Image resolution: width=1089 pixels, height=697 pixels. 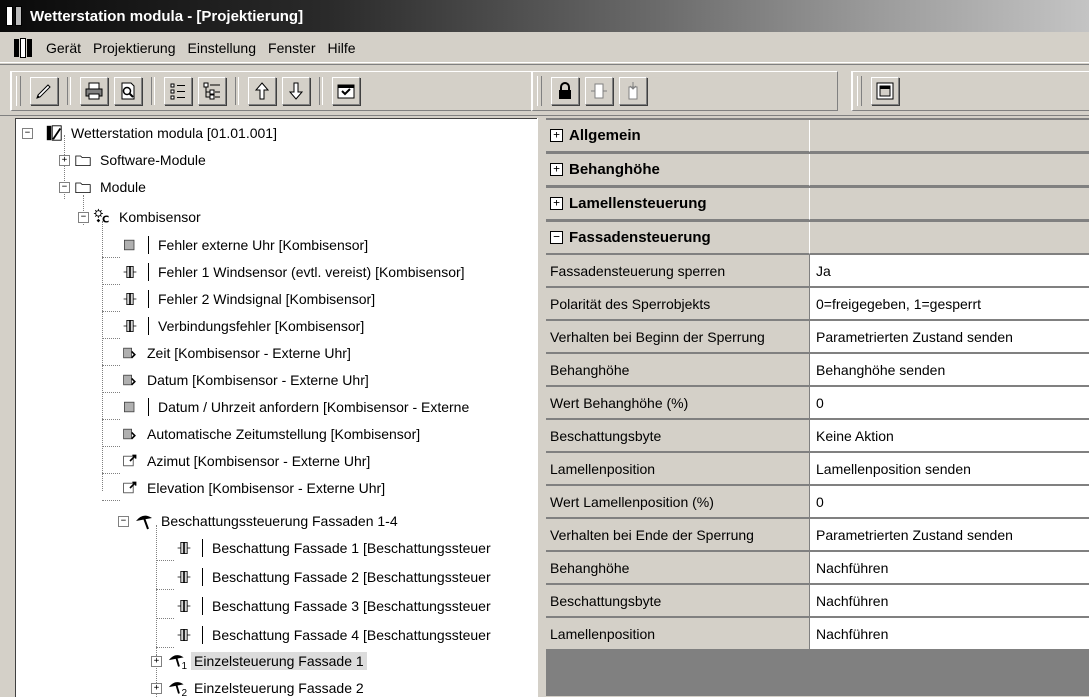 What do you see at coordinates (296, 91) in the screenshot?
I see `arrow-down-icon` at bounding box center [296, 91].